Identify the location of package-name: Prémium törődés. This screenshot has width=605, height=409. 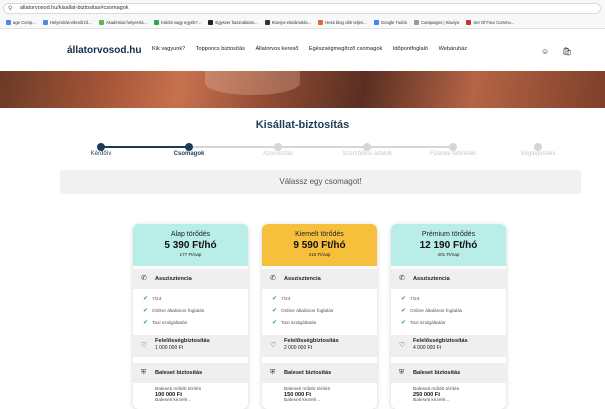
(448, 234).